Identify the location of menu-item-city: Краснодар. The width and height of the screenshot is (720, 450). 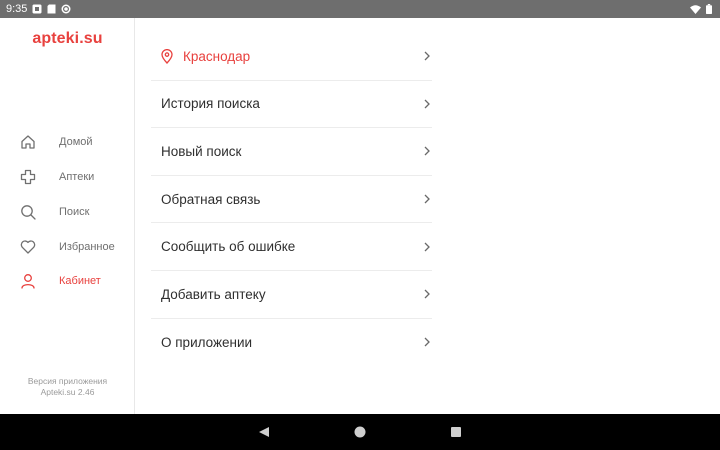
(291, 57).